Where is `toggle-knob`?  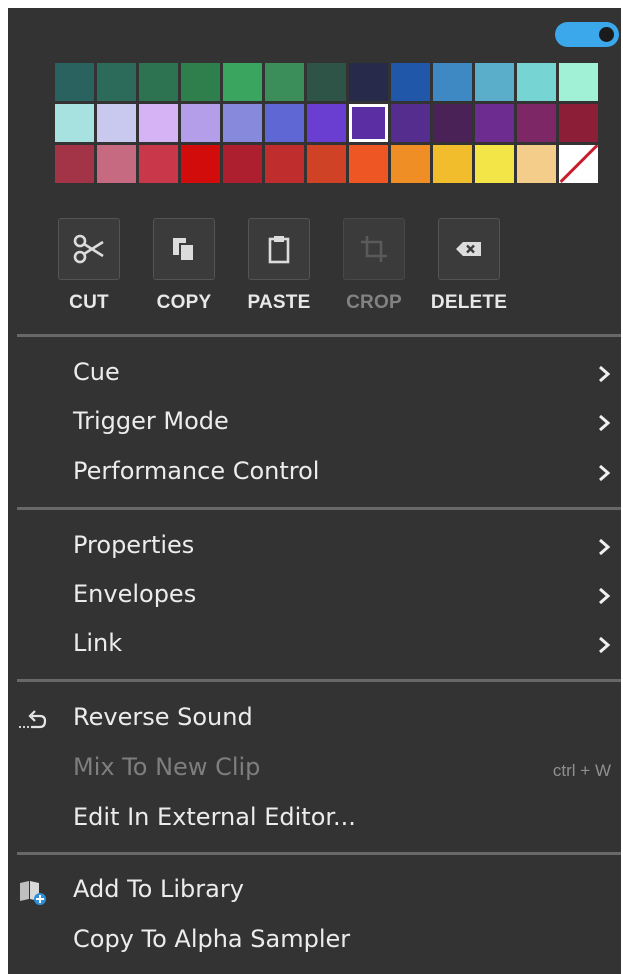 toggle-knob is located at coordinates (606, 34).